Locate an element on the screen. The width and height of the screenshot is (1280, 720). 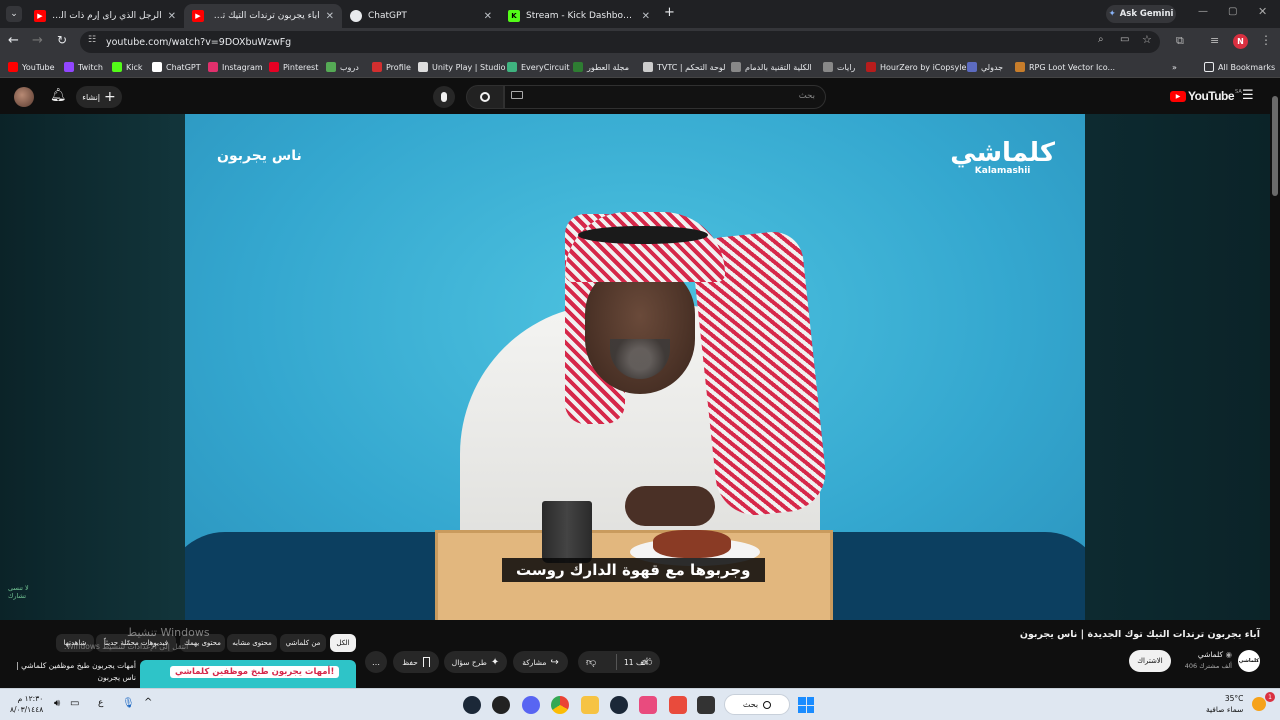
channel-avatar: كلماشي is located at coordinates (1249, 661).